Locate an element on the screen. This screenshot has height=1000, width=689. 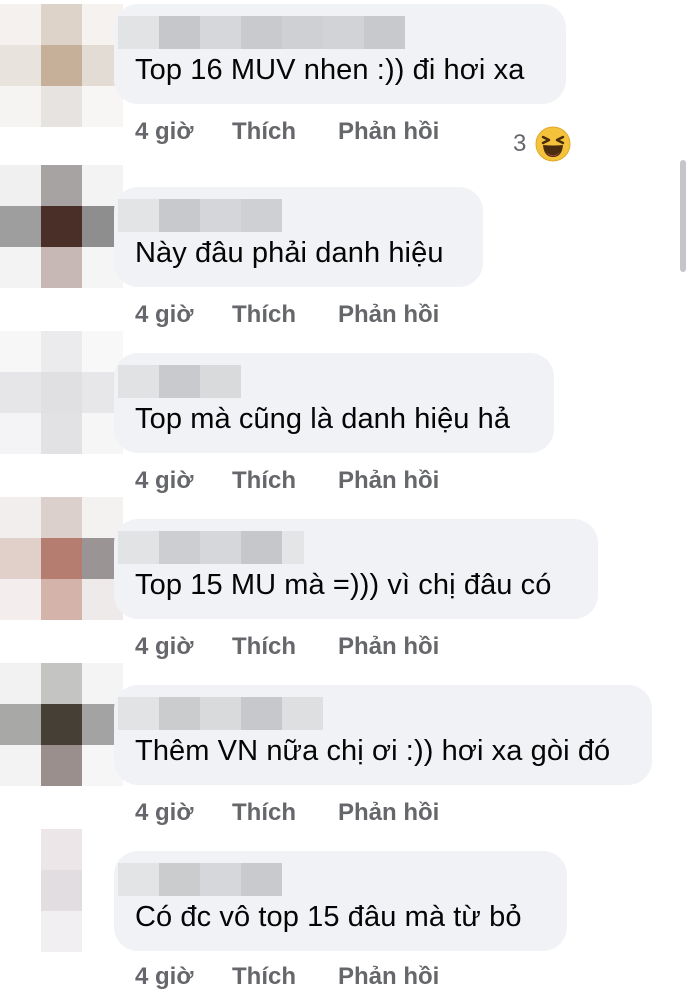
comment-text: Top 16 MUV nhen :)) đi hơi xa is located at coordinates (330, 70).